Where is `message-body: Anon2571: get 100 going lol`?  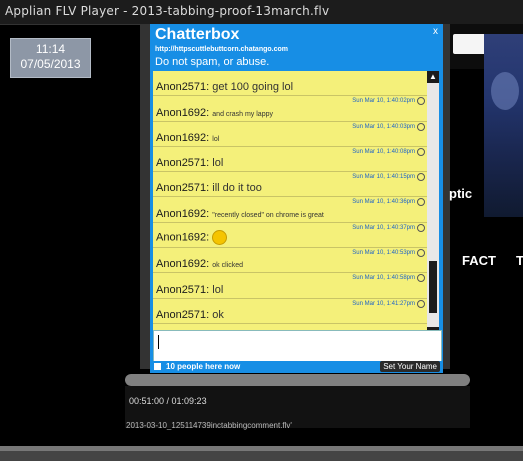 message-body: Anon2571: get 100 going lol is located at coordinates (224, 87).